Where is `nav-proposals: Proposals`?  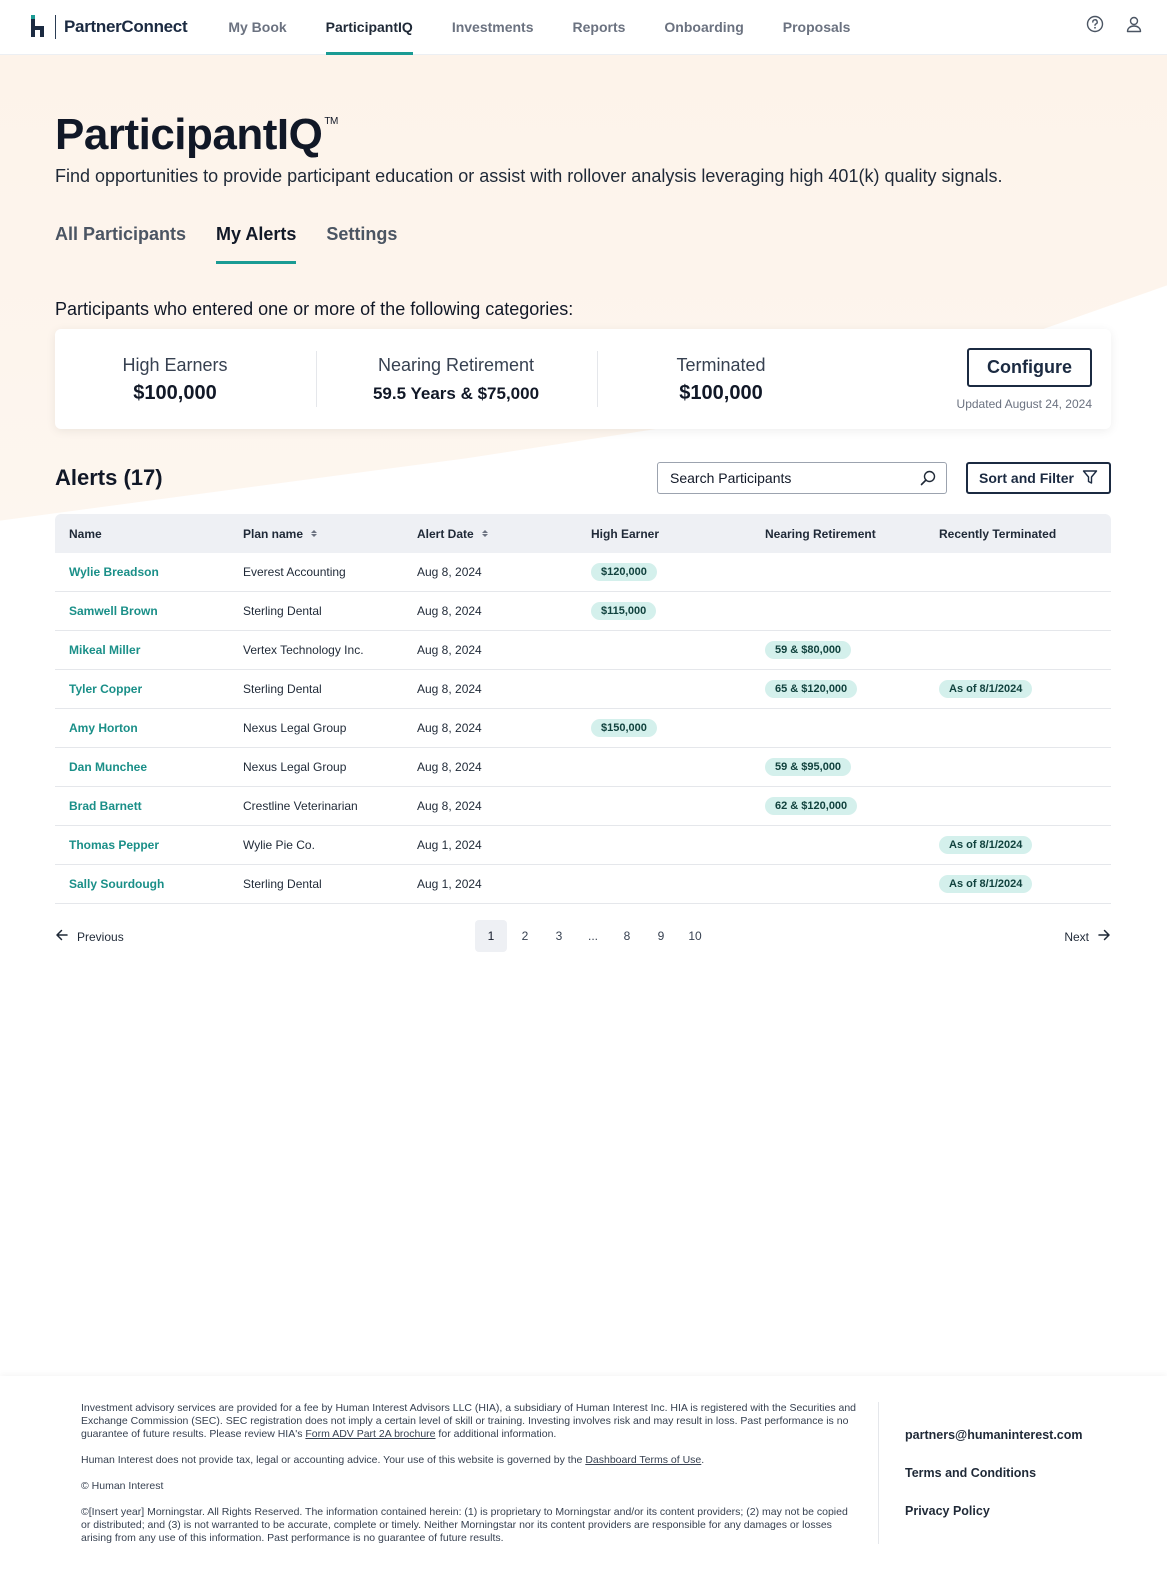
nav-proposals: Proposals is located at coordinates (817, 27).